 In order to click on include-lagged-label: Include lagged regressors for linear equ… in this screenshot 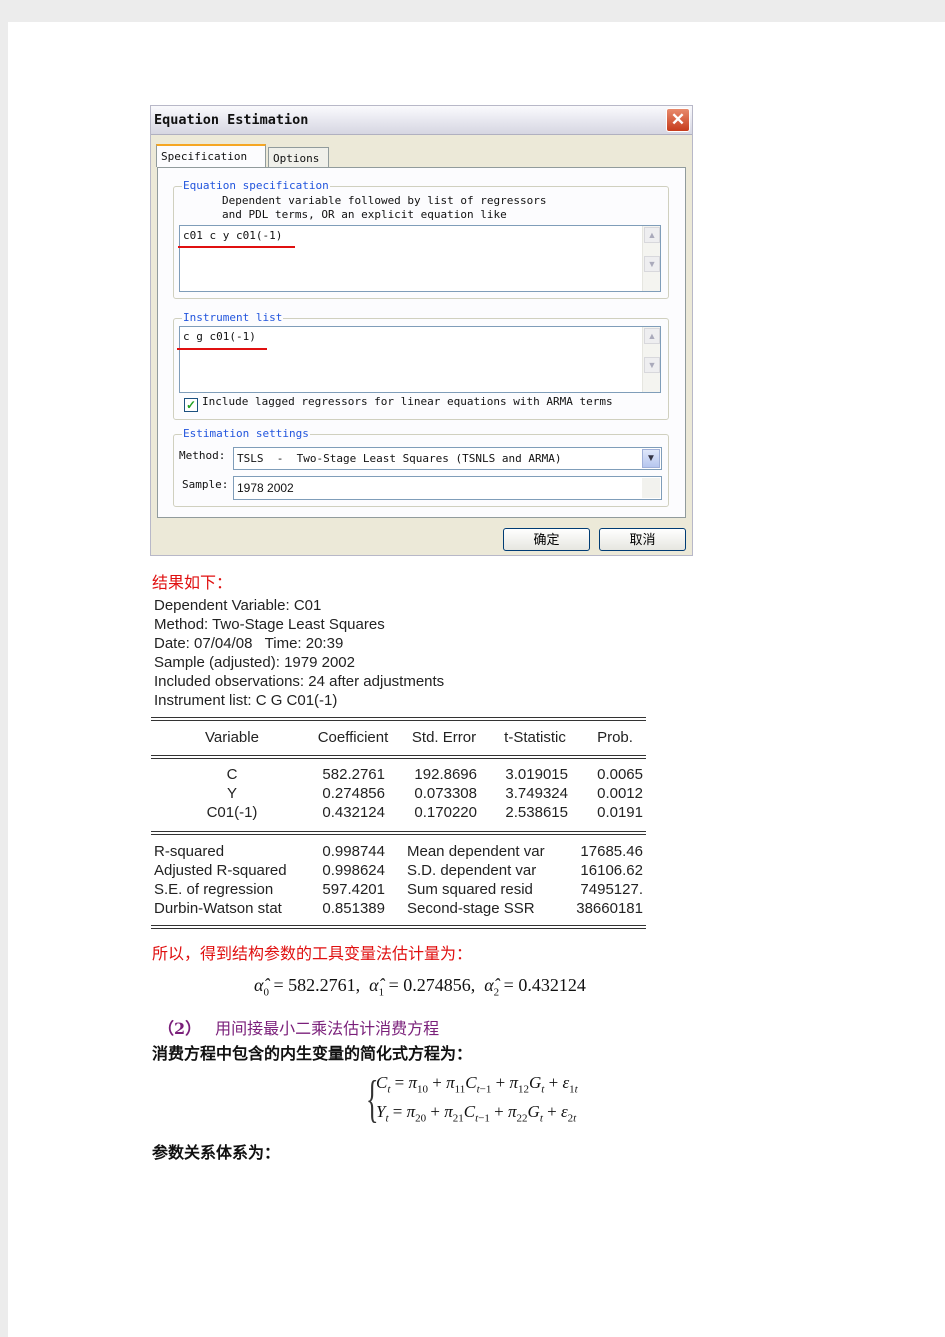, I will do `click(407, 401)`.